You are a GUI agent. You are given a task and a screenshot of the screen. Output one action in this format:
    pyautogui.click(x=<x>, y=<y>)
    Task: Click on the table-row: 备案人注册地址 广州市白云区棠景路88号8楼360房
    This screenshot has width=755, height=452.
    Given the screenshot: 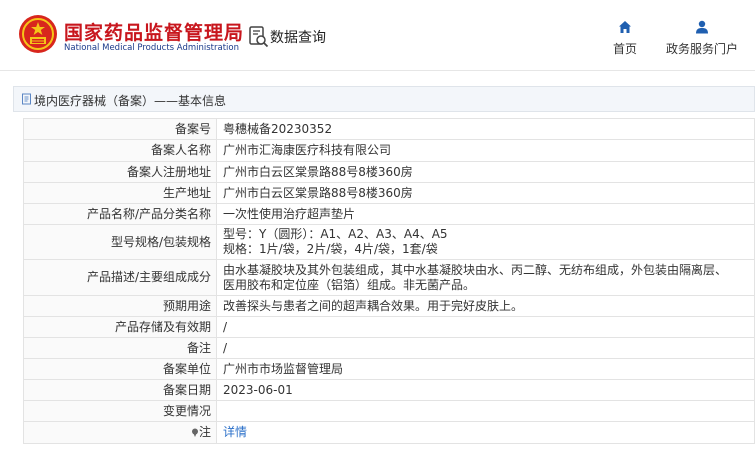 What is the action you would take?
    pyautogui.click(x=389, y=172)
    